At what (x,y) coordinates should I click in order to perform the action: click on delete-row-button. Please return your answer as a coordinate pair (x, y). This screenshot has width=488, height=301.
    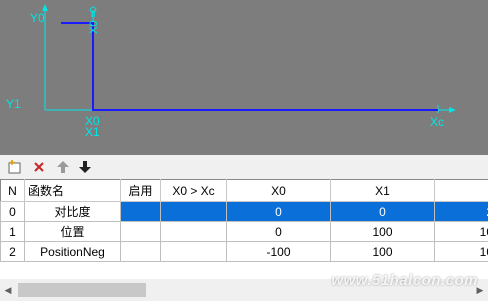
    Looking at the image, I should click on (39, 167).